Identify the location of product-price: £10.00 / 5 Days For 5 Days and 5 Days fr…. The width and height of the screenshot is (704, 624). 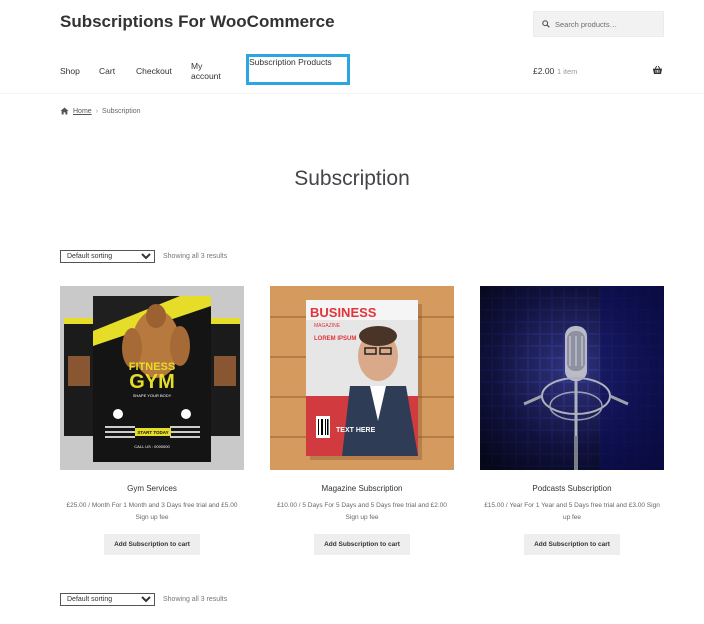
(362, 511).